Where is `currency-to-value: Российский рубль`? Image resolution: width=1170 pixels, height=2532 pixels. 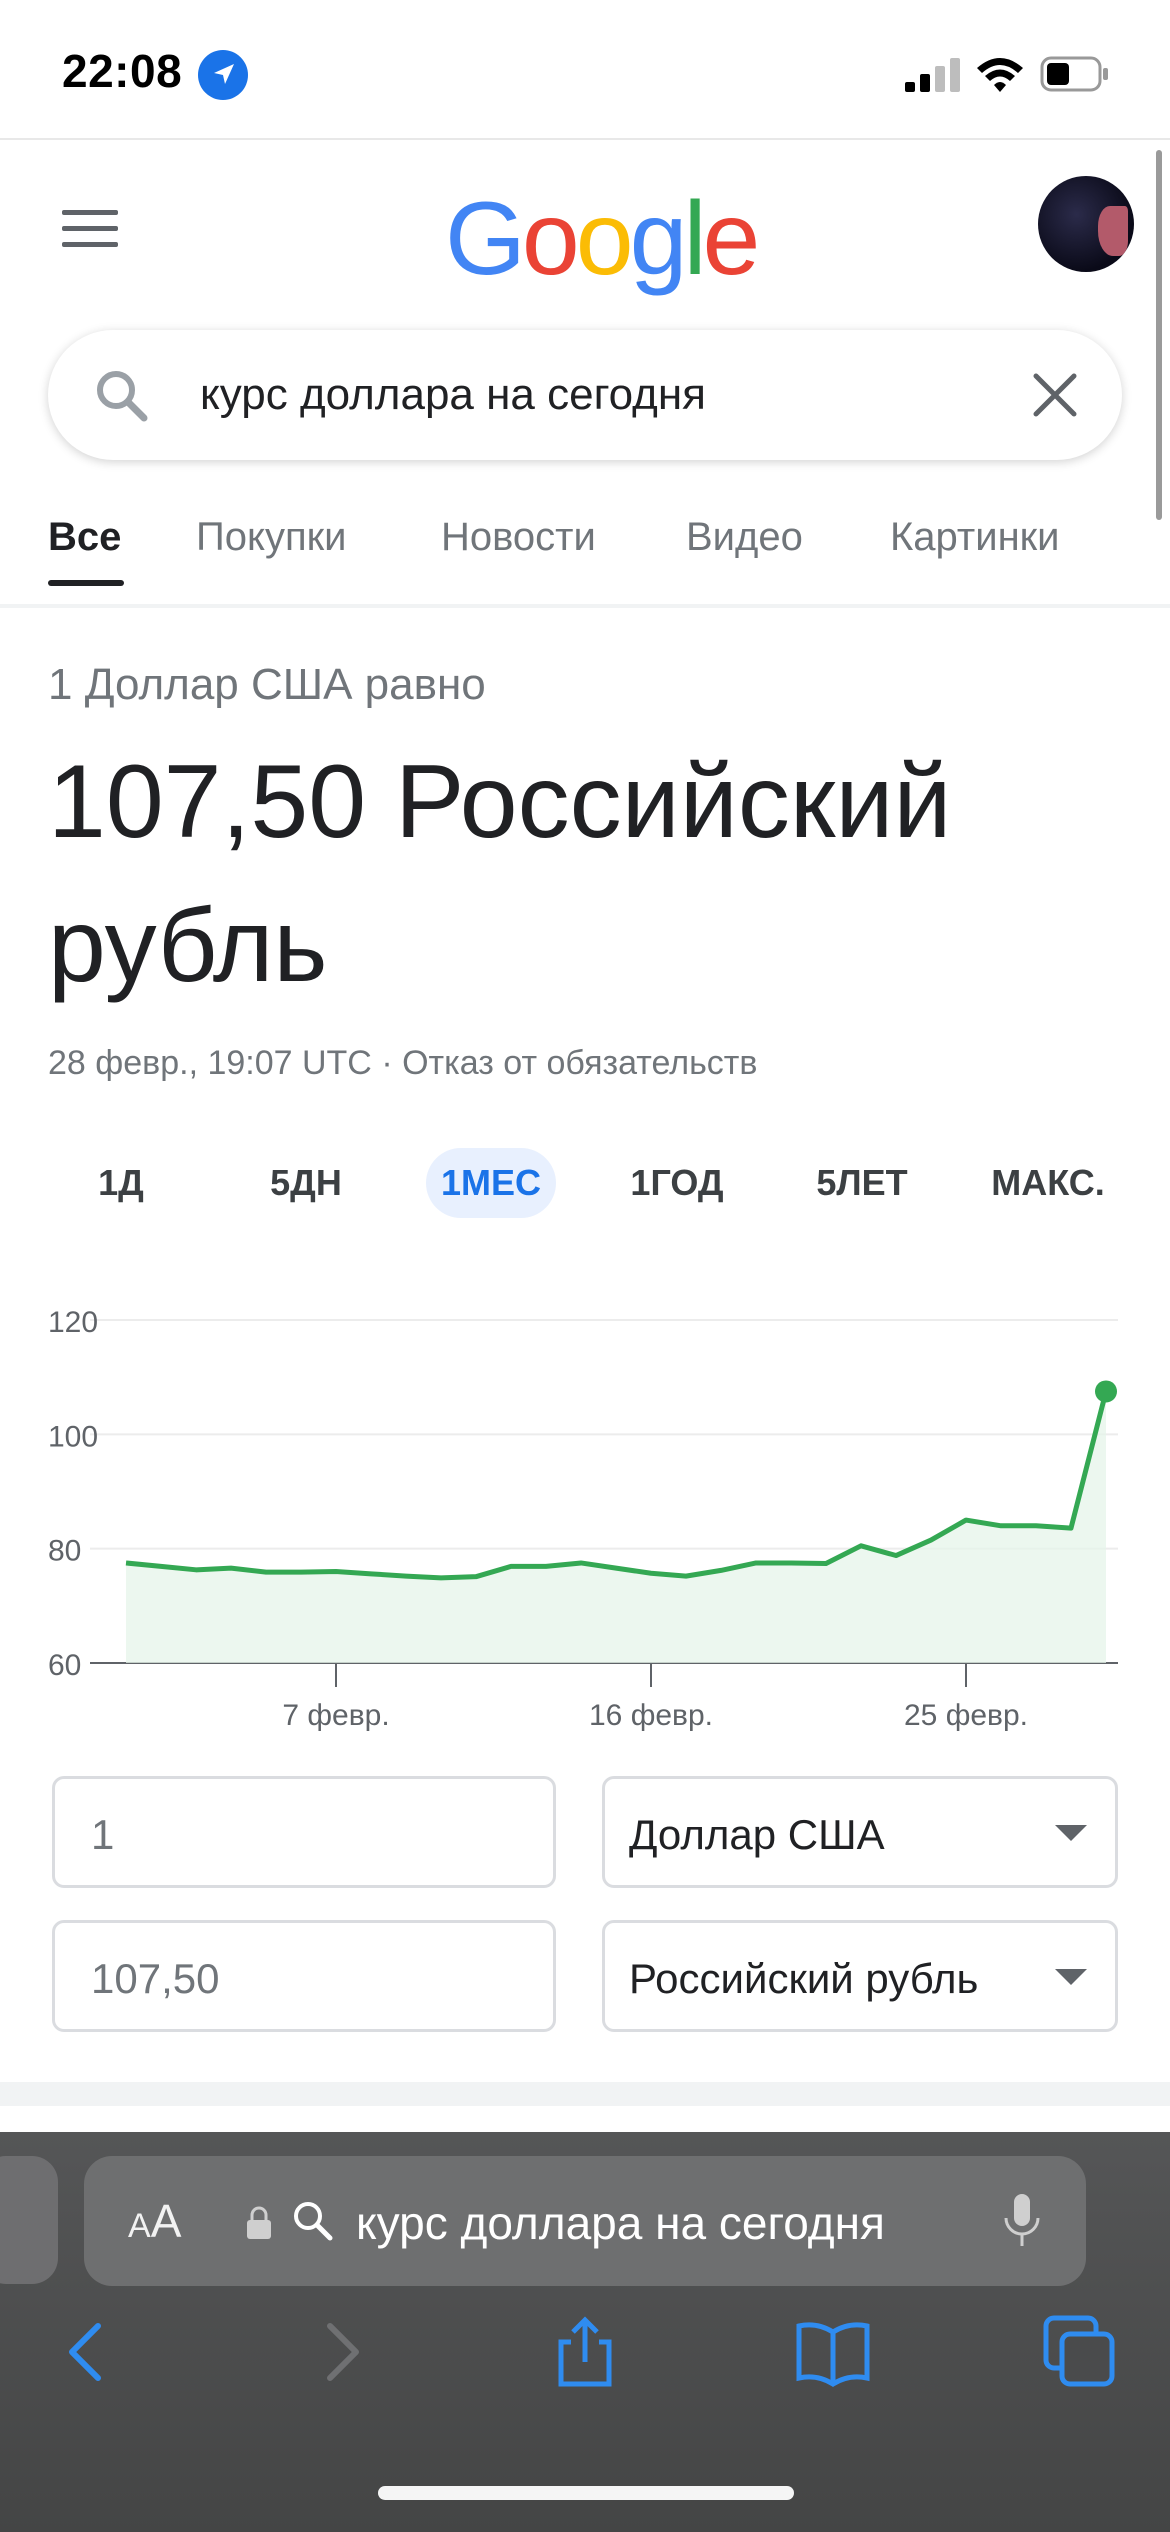 currency-to-value: Российский рубль is located at coordinates (804, 1978).